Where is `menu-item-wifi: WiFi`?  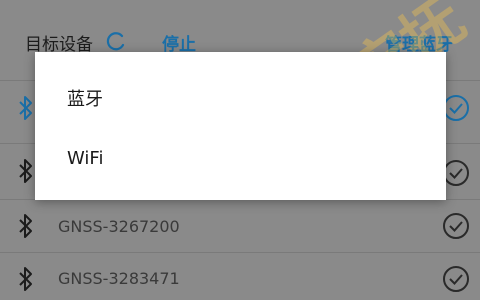 menu-item-wifi: WiFi is located at coordinates (85, 158).